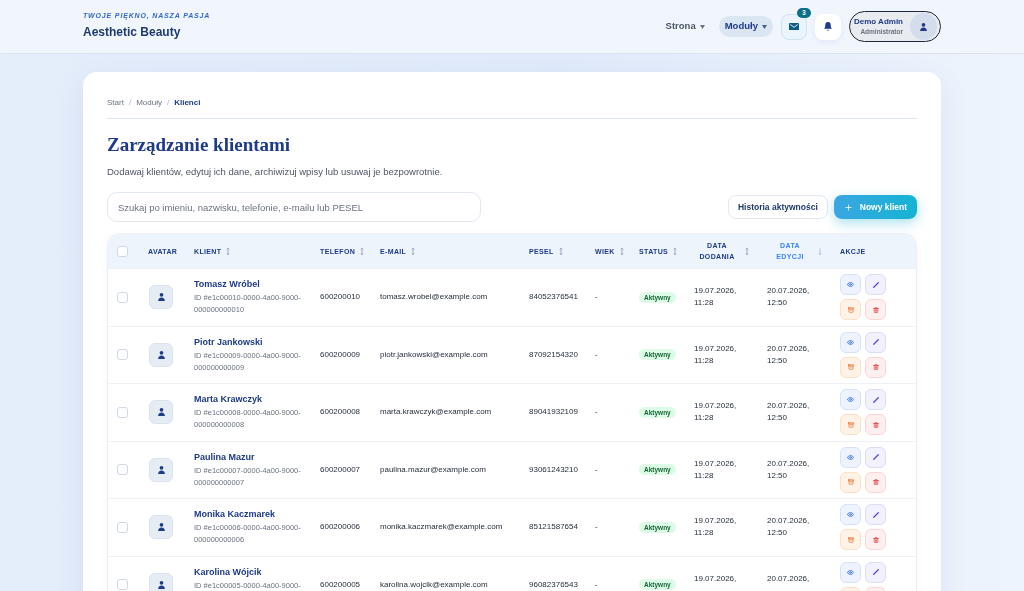 Image resolution: width=1024 pixels, height=591 pixels. I want to click on pesel-number: 96082376543, so click(554, 584).